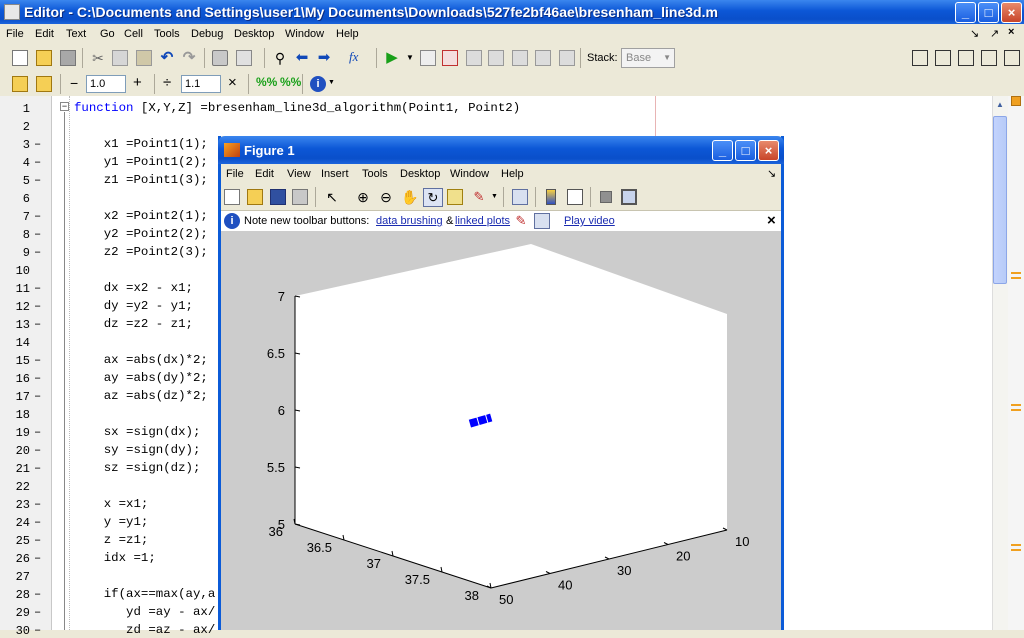  I want to click on code-line: dz =z2 - z1;, so click(133, 324).